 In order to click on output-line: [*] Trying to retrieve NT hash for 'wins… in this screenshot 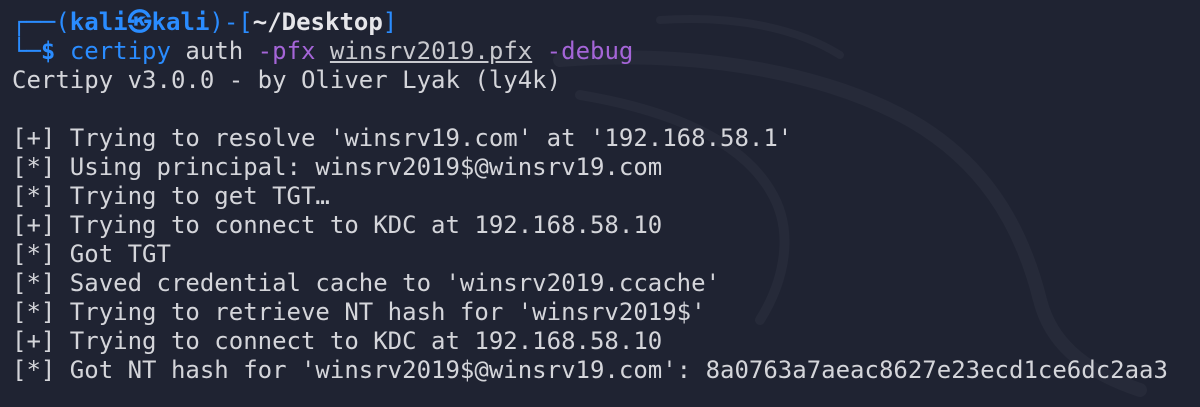, I will do `click(359, 312)`.